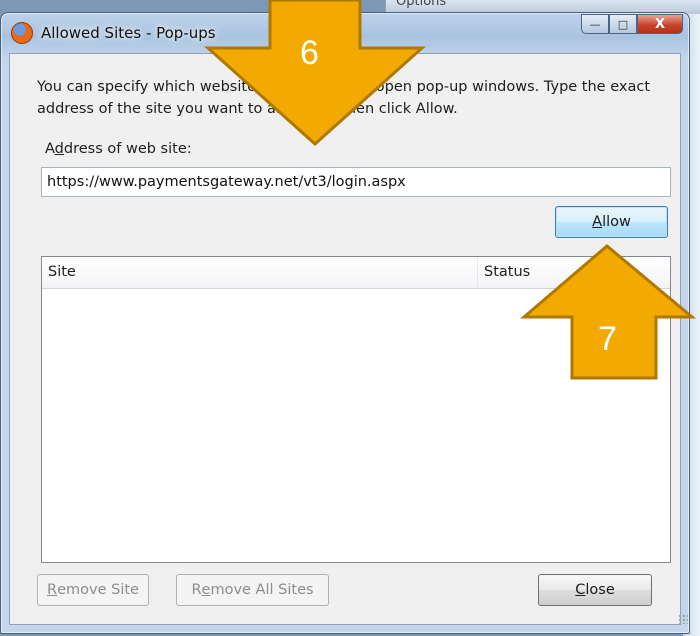 This screenshot has width=700, height=636. Describe the element at coordinates (611, 222) in the screenshot. I see `allow-button: Allow` at that location.